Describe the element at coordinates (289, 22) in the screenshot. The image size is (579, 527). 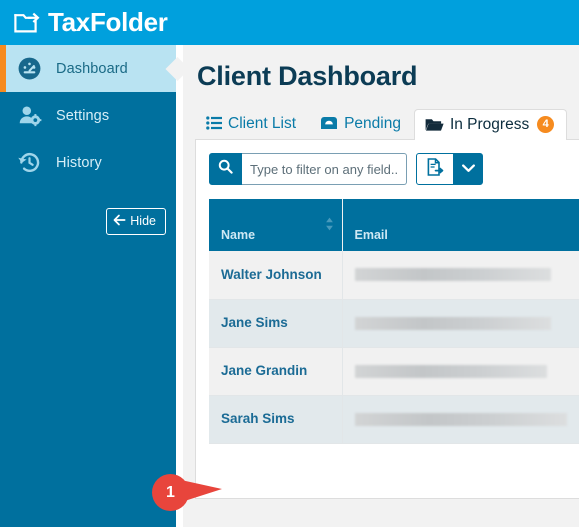
I see `brand-header: TaxFolder` at that location.